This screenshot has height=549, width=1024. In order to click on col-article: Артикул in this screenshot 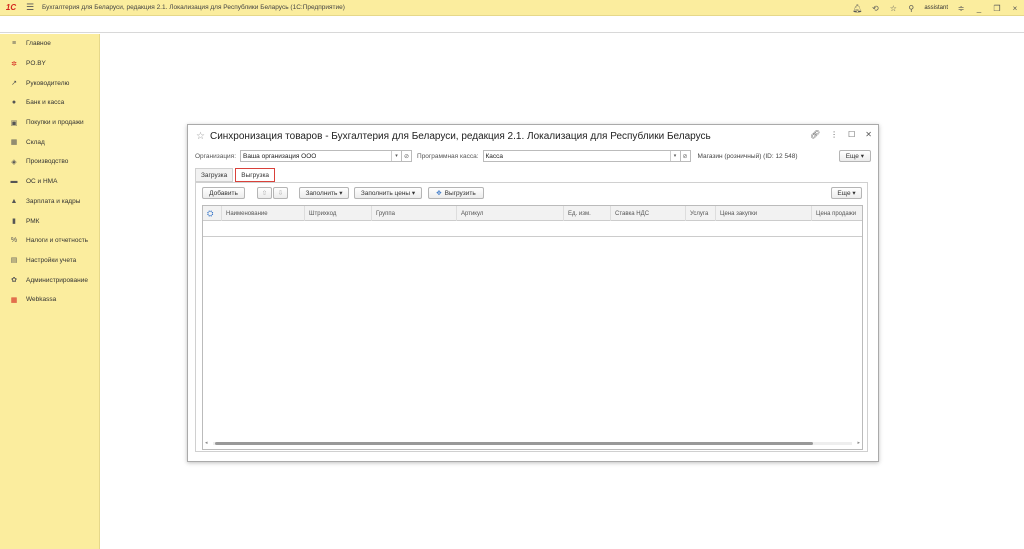, I will do `click(509, 213)`.